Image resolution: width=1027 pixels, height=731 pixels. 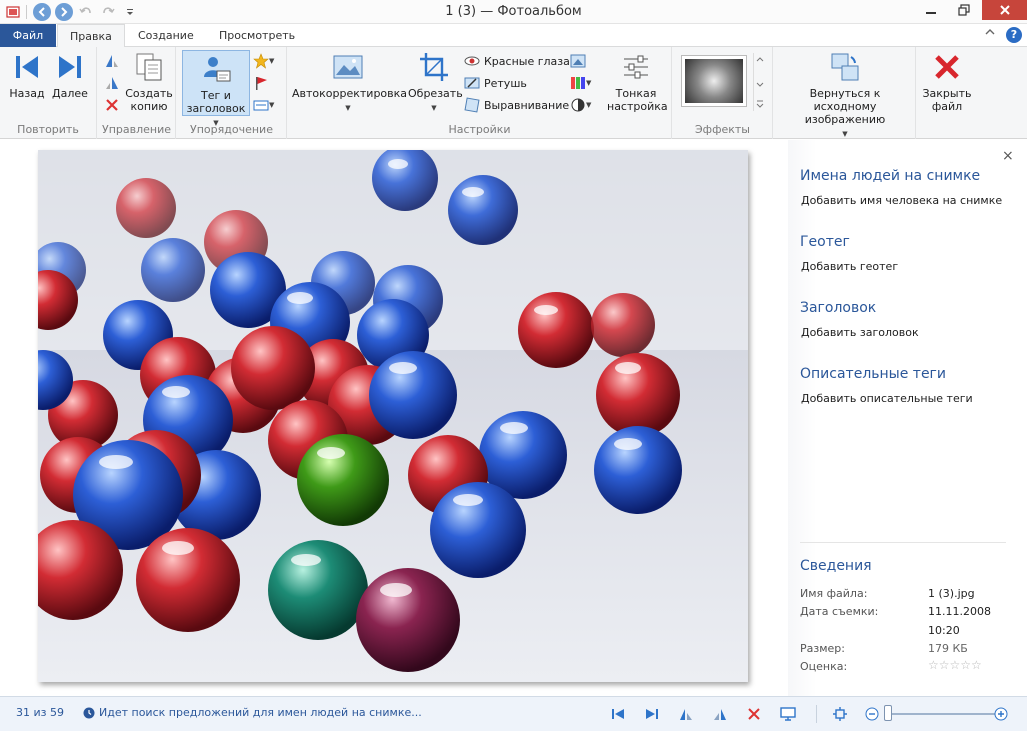 What do you see at coordinates (901, 200) in the screenshot?
I see `add-person-link: Добавить имя человека на снимке` at bounding box center [901, 200].